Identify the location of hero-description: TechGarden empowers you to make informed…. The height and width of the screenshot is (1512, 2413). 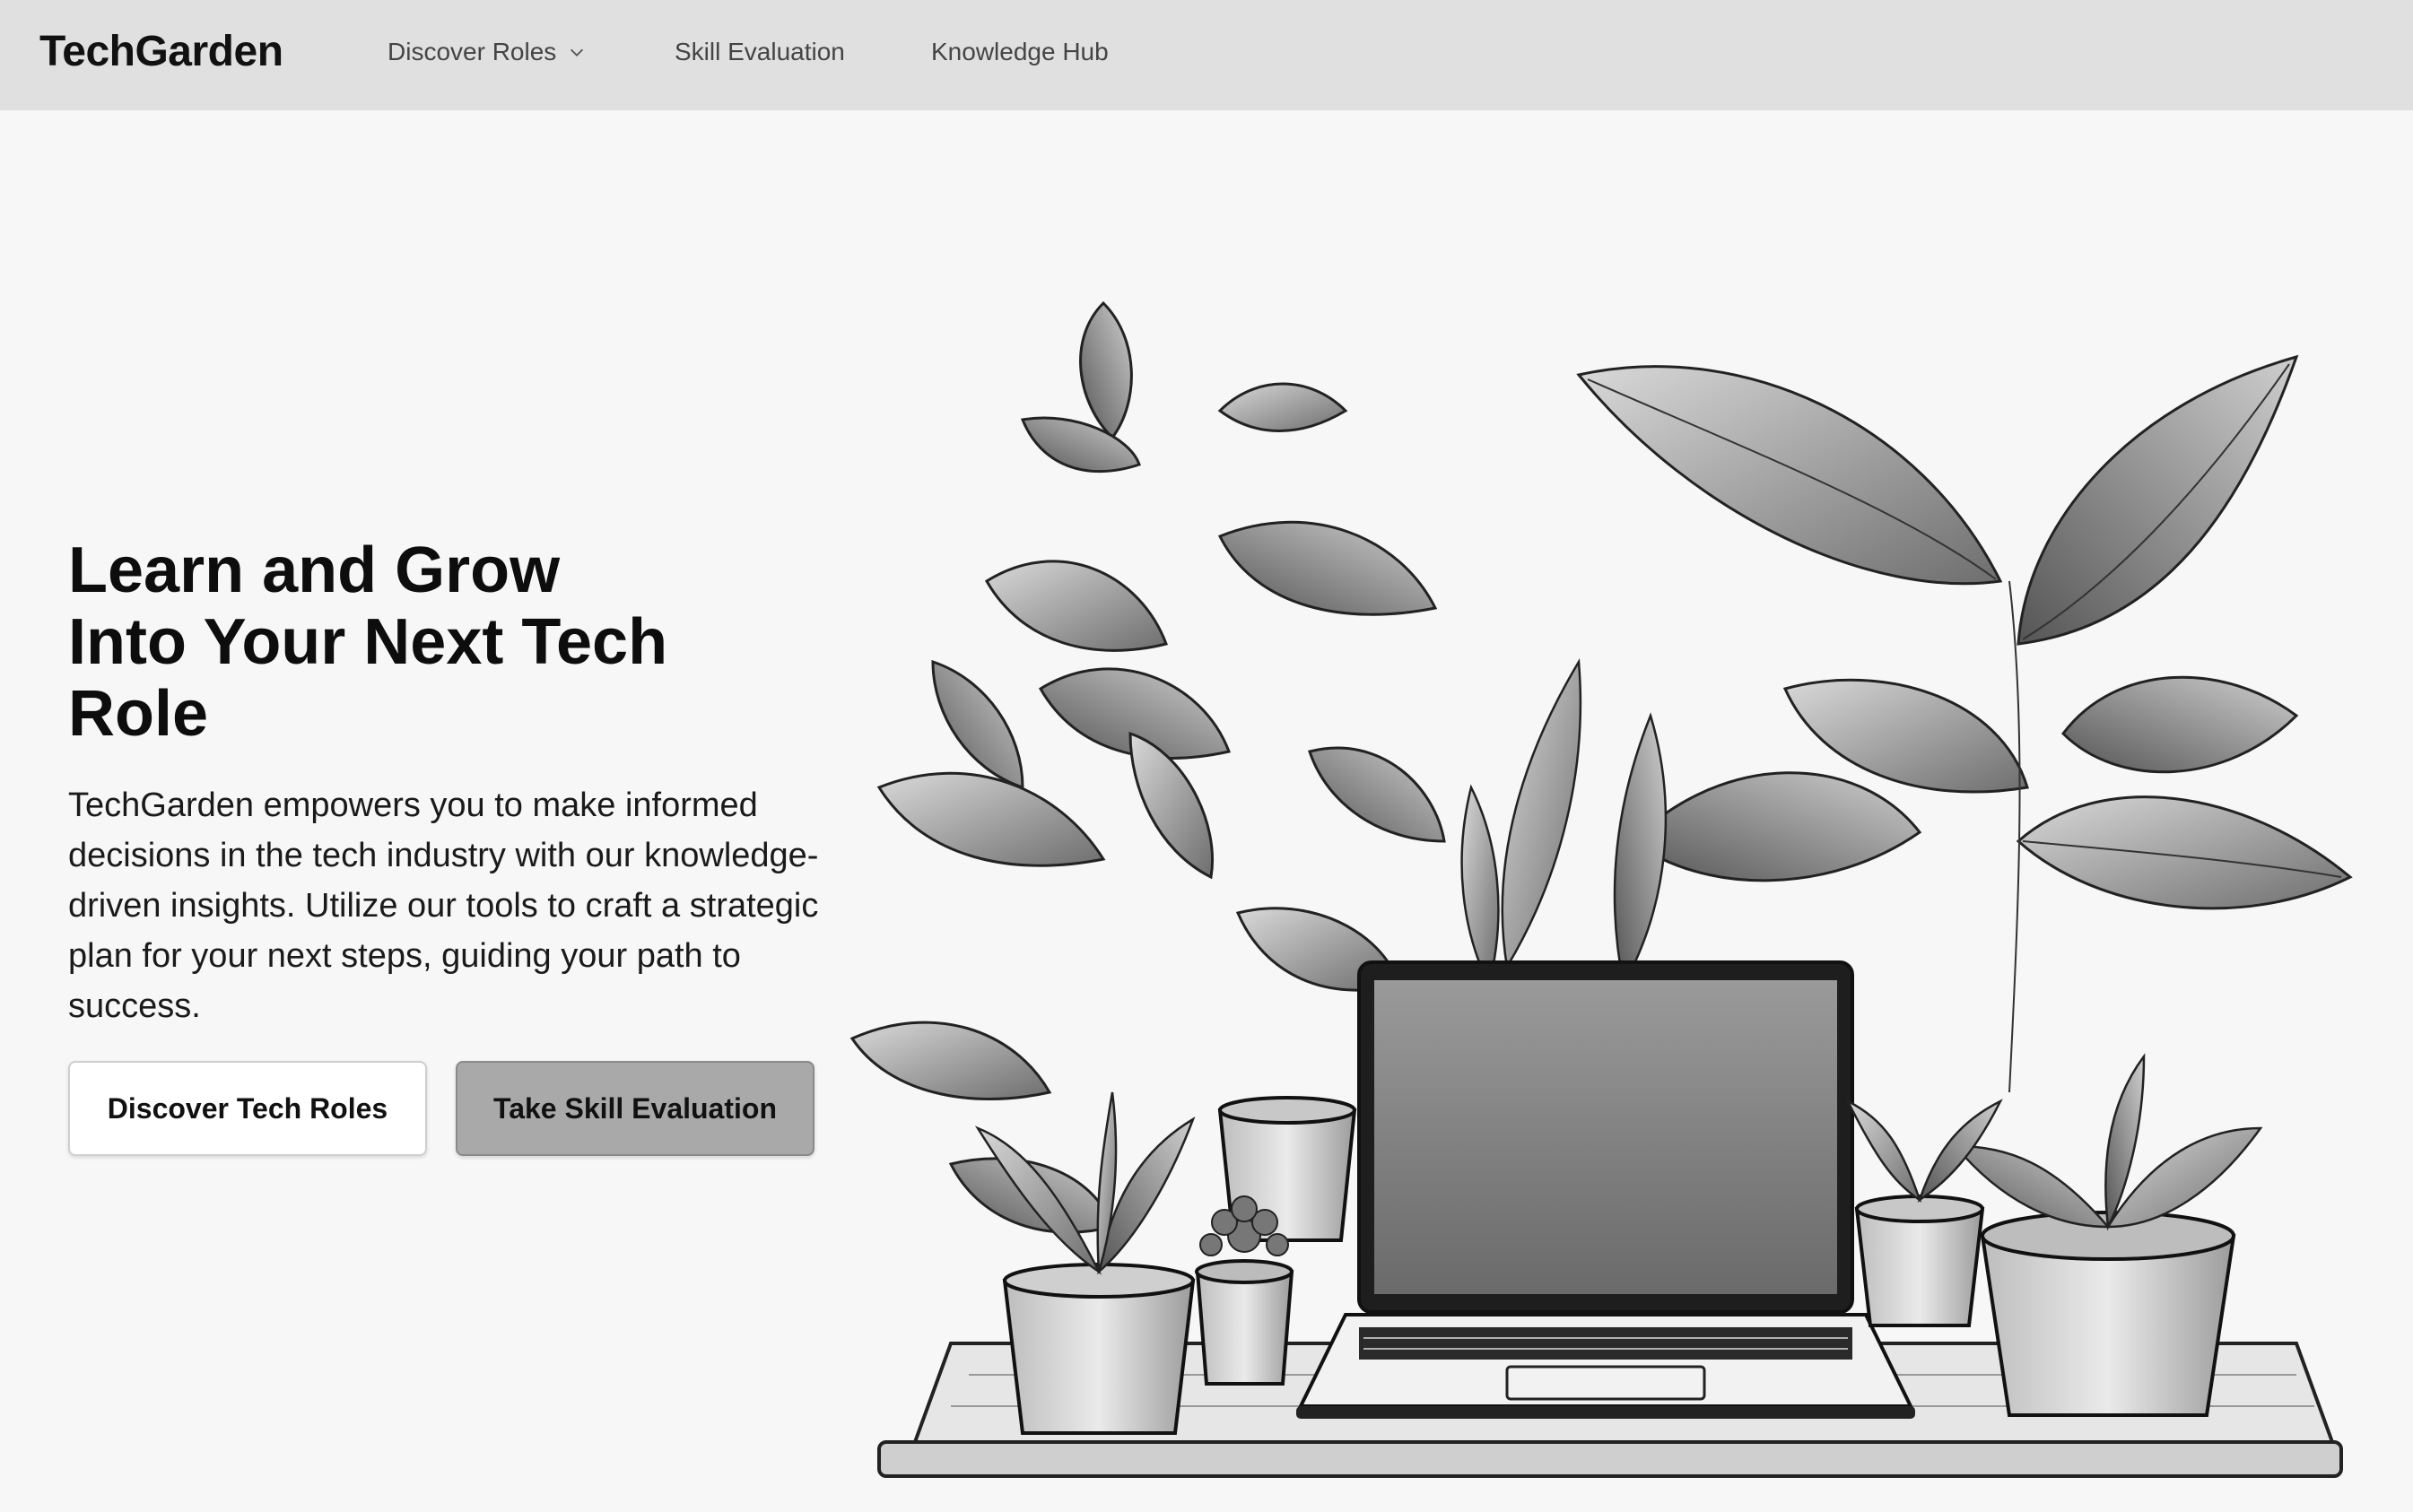
(444, 905).